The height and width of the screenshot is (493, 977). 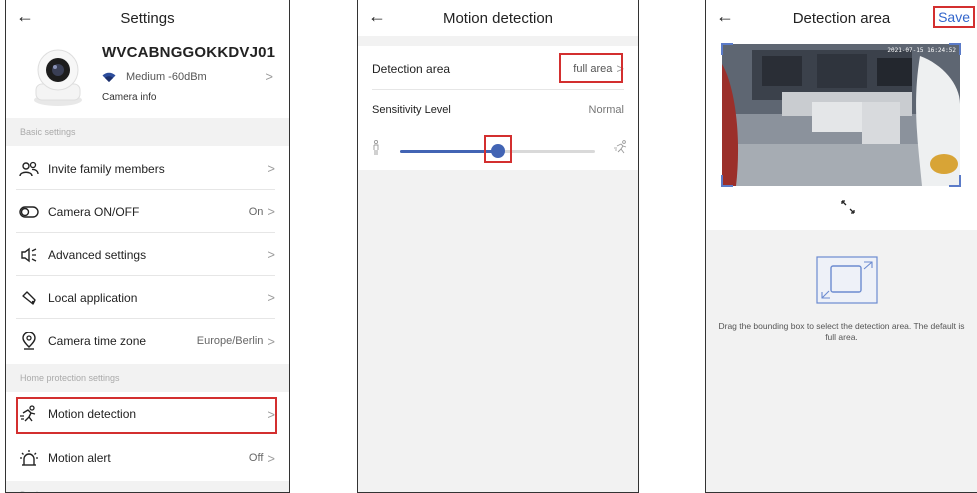 I want to click on motion-alert-row: Motion alert Off >, so click(x=145, y=458).